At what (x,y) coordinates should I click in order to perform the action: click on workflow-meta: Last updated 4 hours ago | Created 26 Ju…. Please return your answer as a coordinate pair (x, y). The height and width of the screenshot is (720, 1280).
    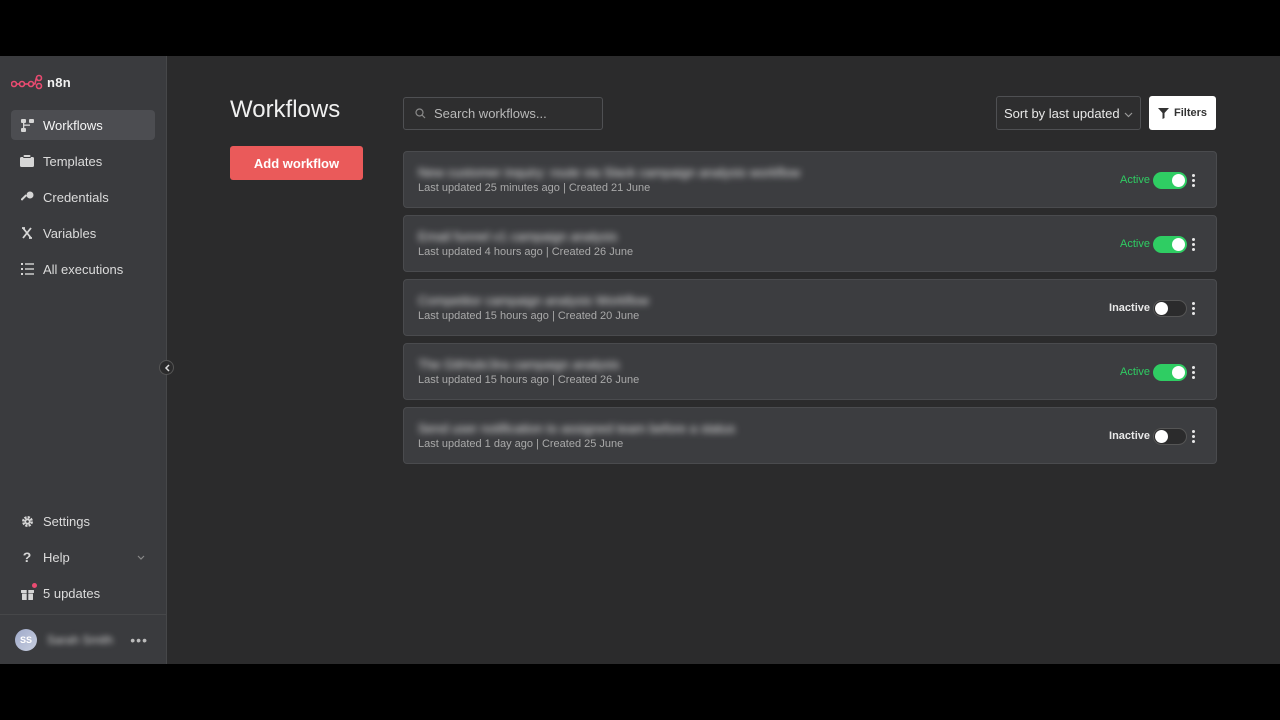
    Looking at the image, I should click on (526, 252).